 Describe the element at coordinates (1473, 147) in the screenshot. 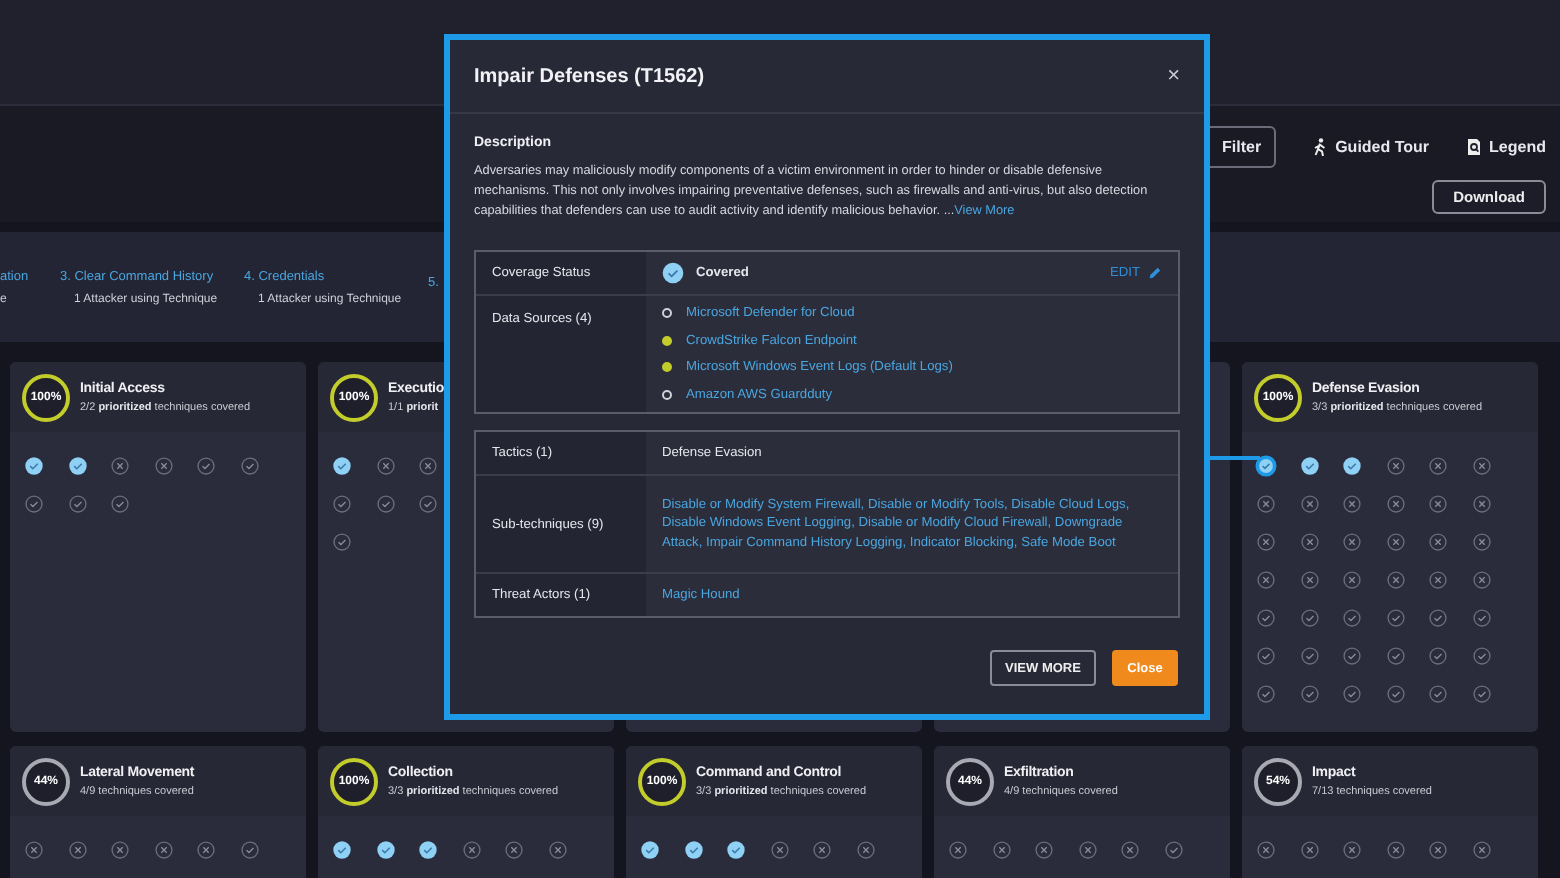

I see `document-search-icon` at that location.